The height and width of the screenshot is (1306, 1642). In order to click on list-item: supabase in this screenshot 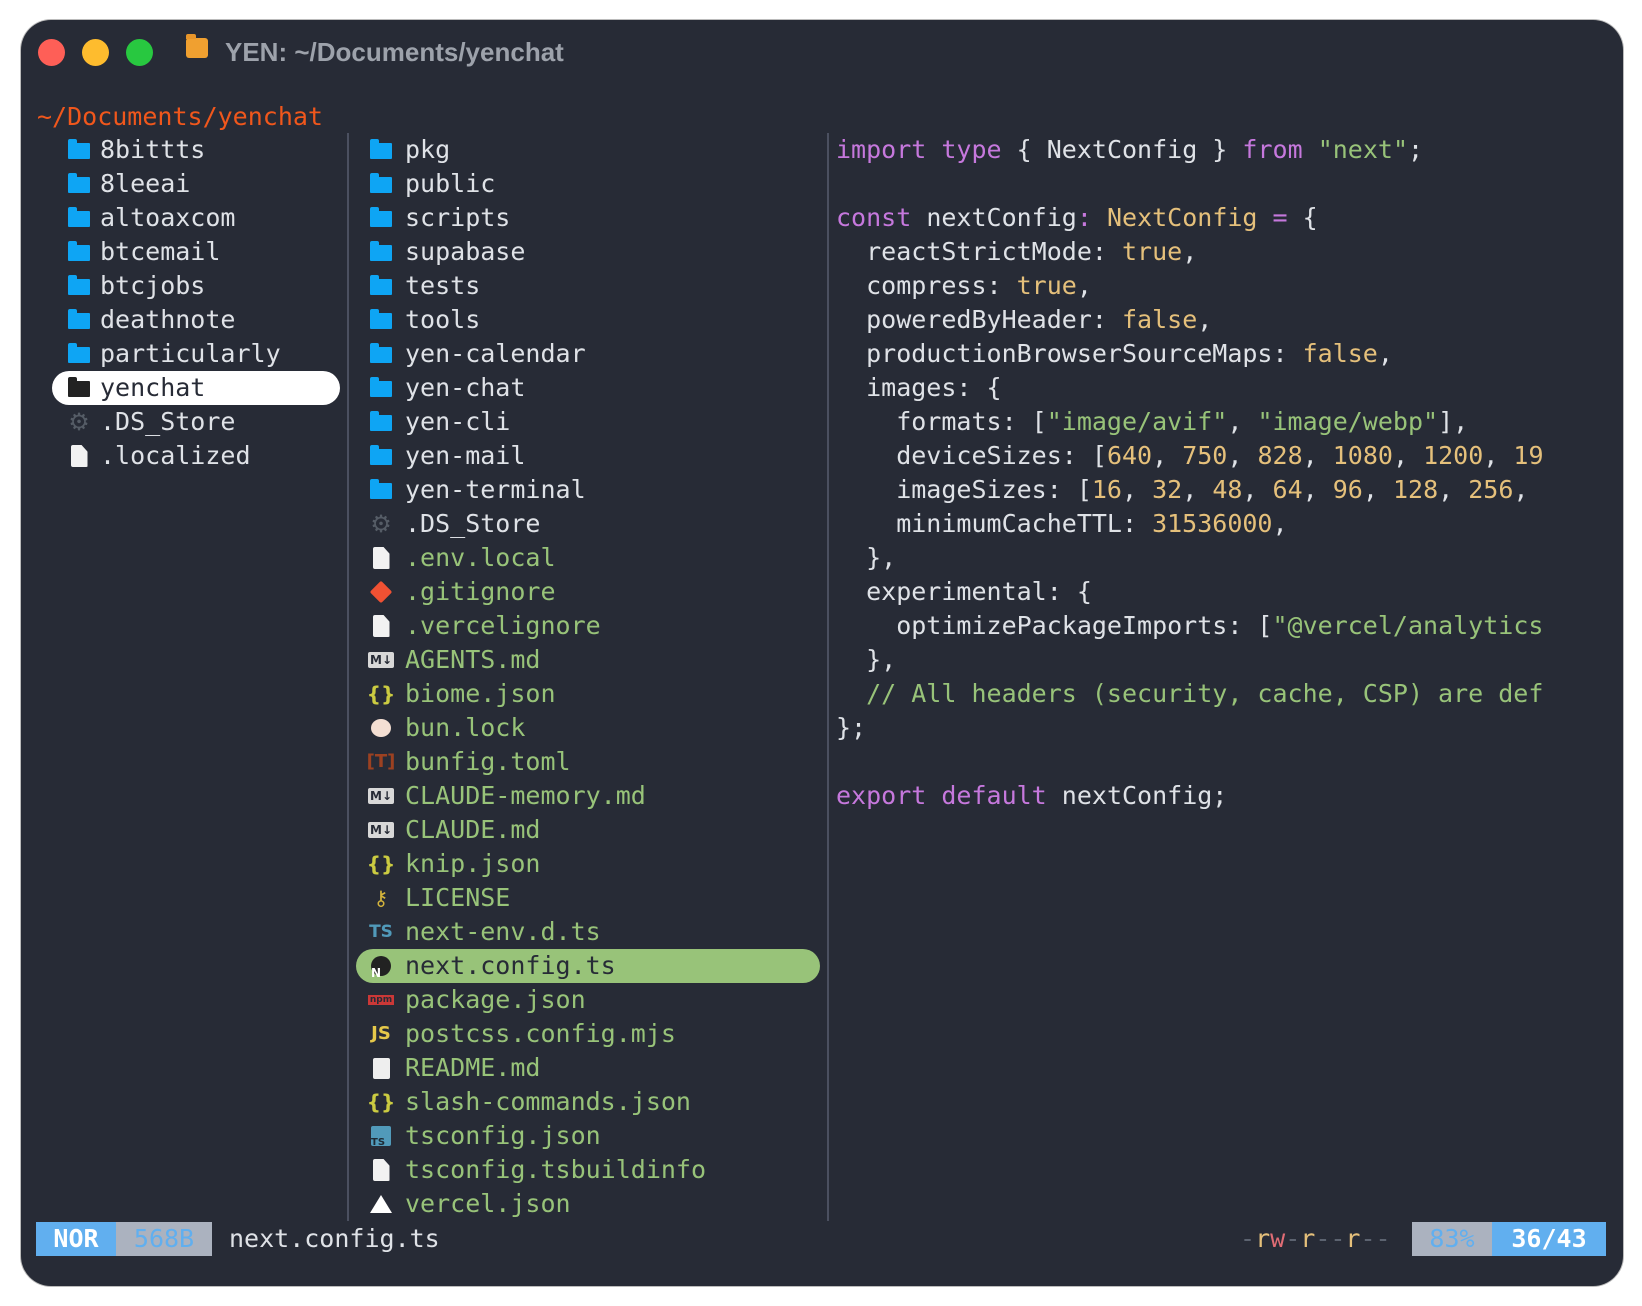, I will do `click(588, 252)`.